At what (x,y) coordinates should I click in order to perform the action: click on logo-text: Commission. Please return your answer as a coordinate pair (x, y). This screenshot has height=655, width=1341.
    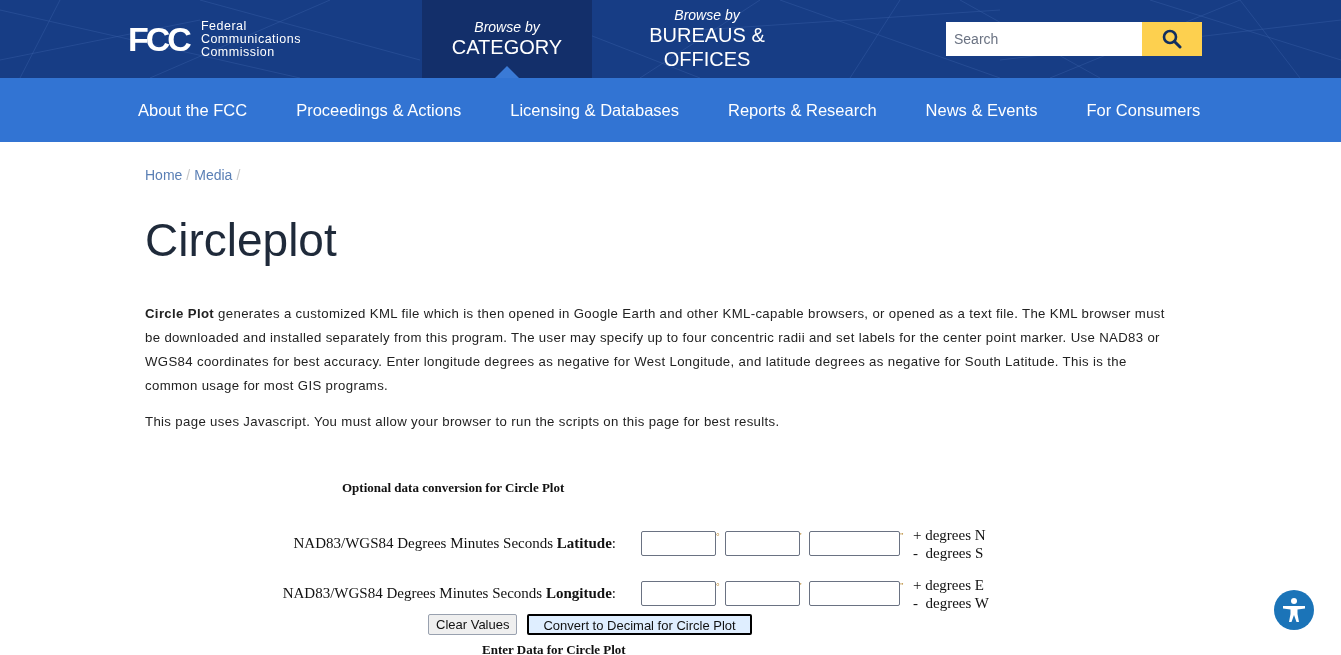
    Looking at the image, I should click on (238, 52).